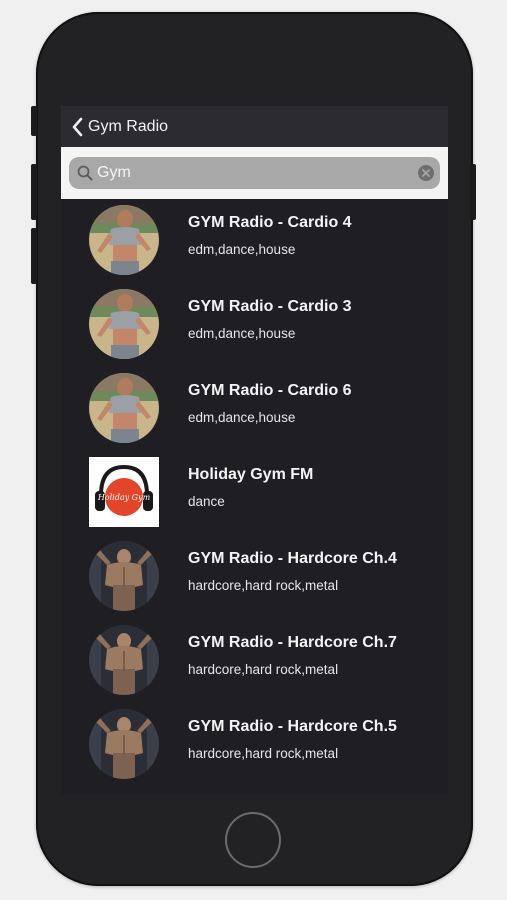 This screenshot has height=900, width=507. I want to click on chevron-left-icon, so click(77, 126).